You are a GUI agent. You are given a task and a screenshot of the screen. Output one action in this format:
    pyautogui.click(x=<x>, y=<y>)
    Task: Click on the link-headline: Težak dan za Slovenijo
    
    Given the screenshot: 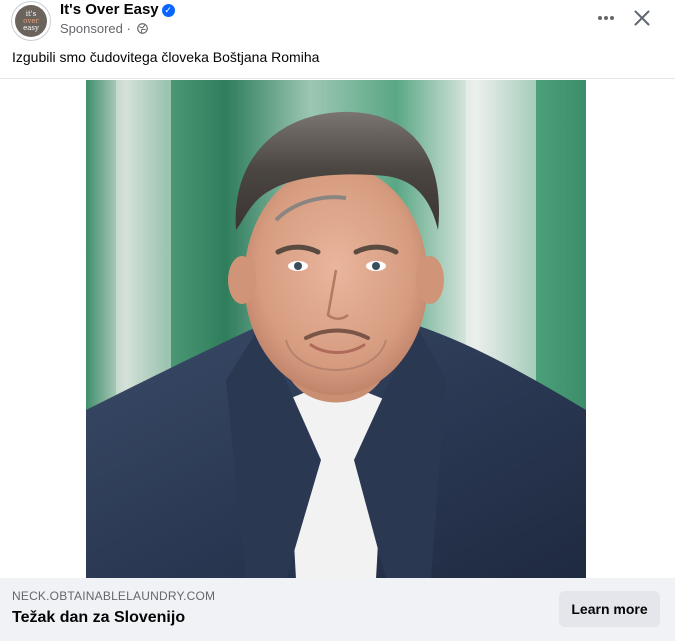 What is the action you would take?
    pyautogui.click(x=98, y=618)
    